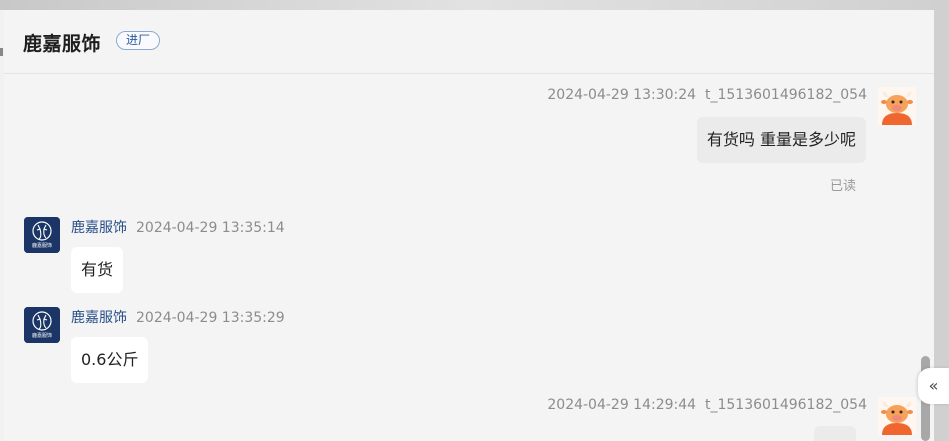 The width and height of the screenshot is (949, 441). What do you see at coordinates (97, 270) in the screenshot?
I see `message-bubble: 有货` at bounding box center [97, 270].